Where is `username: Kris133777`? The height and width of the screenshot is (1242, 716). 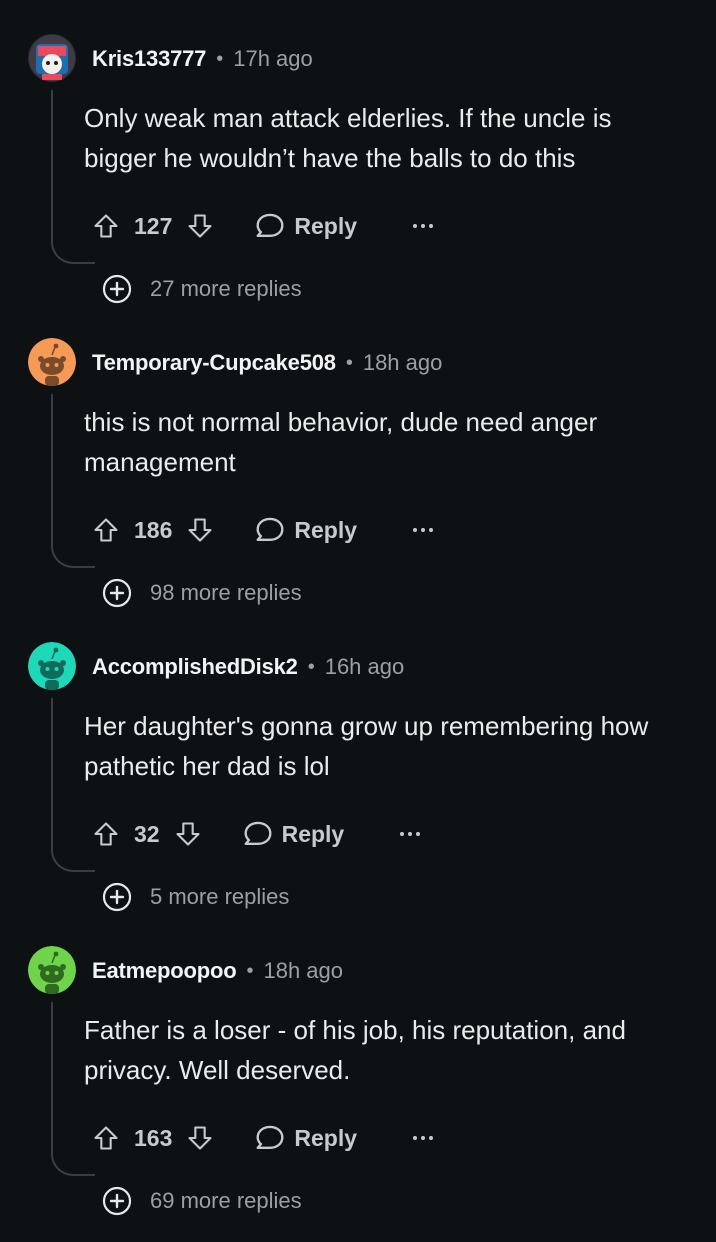 username: Kris133777 is located at coordinates (149, 59).